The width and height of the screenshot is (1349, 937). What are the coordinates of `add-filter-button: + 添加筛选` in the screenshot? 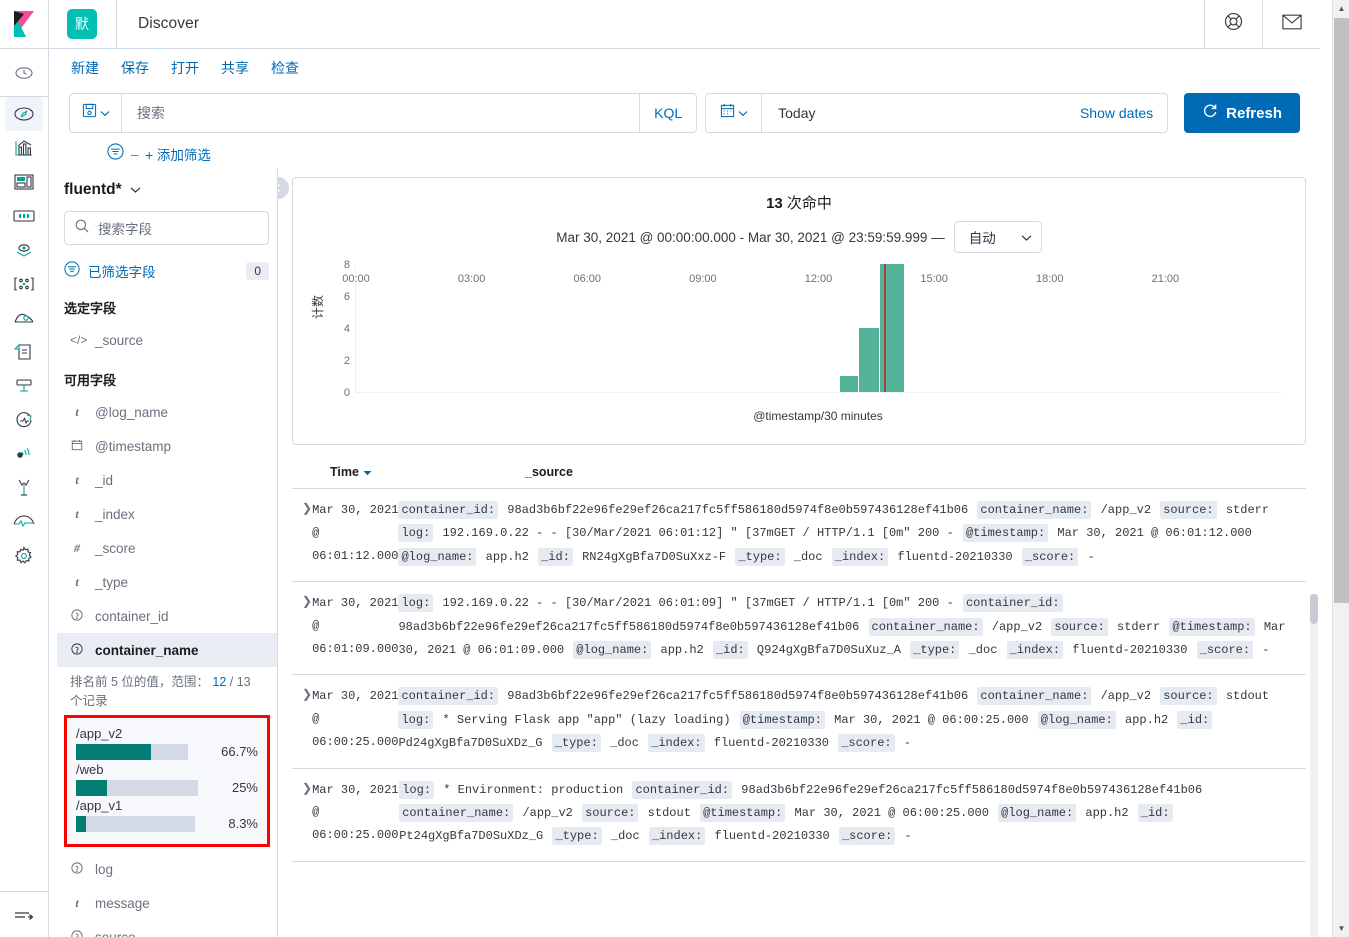 It's located at (178, 154).